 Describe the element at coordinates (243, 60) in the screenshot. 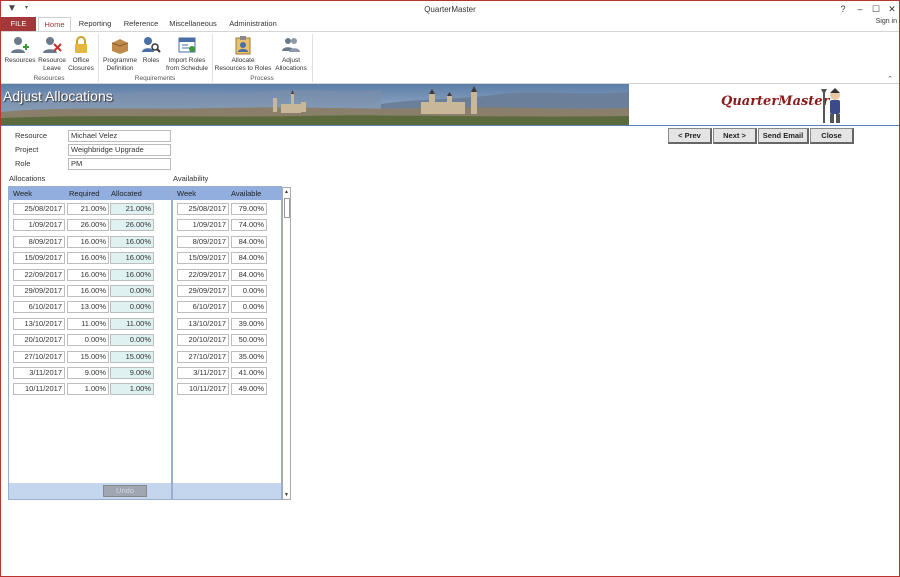

I see `allocate-label-1: Allocate` at that location.